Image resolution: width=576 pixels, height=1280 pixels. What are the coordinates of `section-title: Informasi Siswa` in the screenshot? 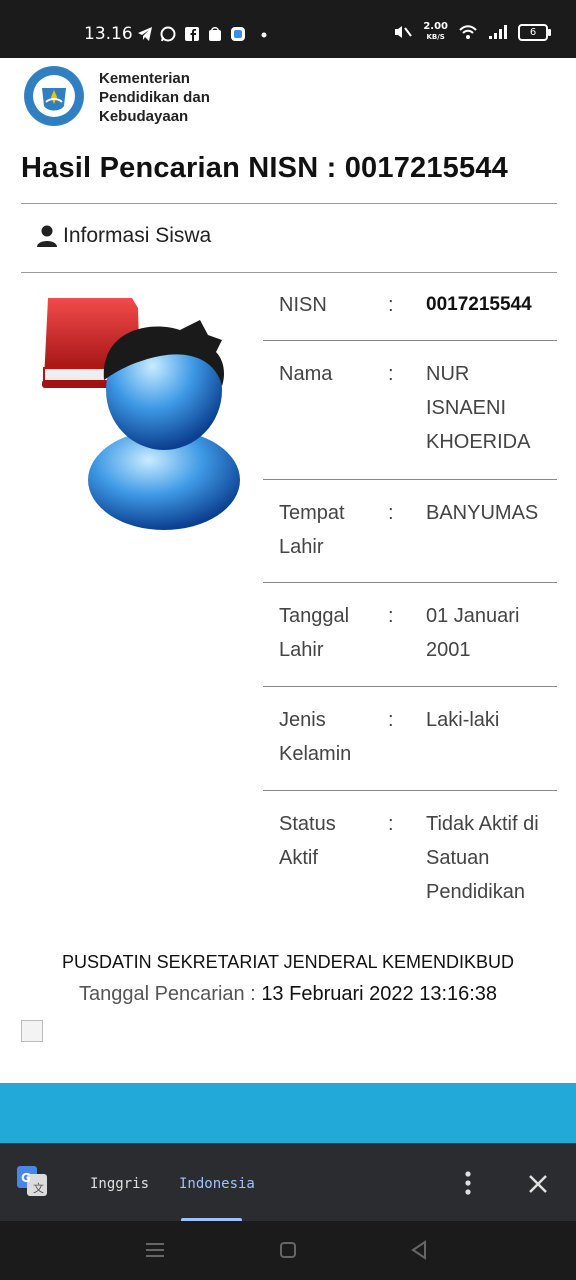 It's located at (124, 236).